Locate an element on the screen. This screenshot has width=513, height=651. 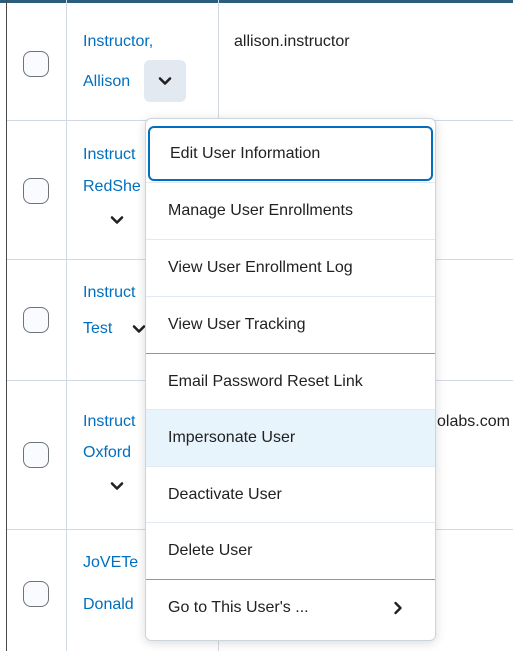
menu-item-label: Manage User Enrollments is located at coordinates (260, 210).